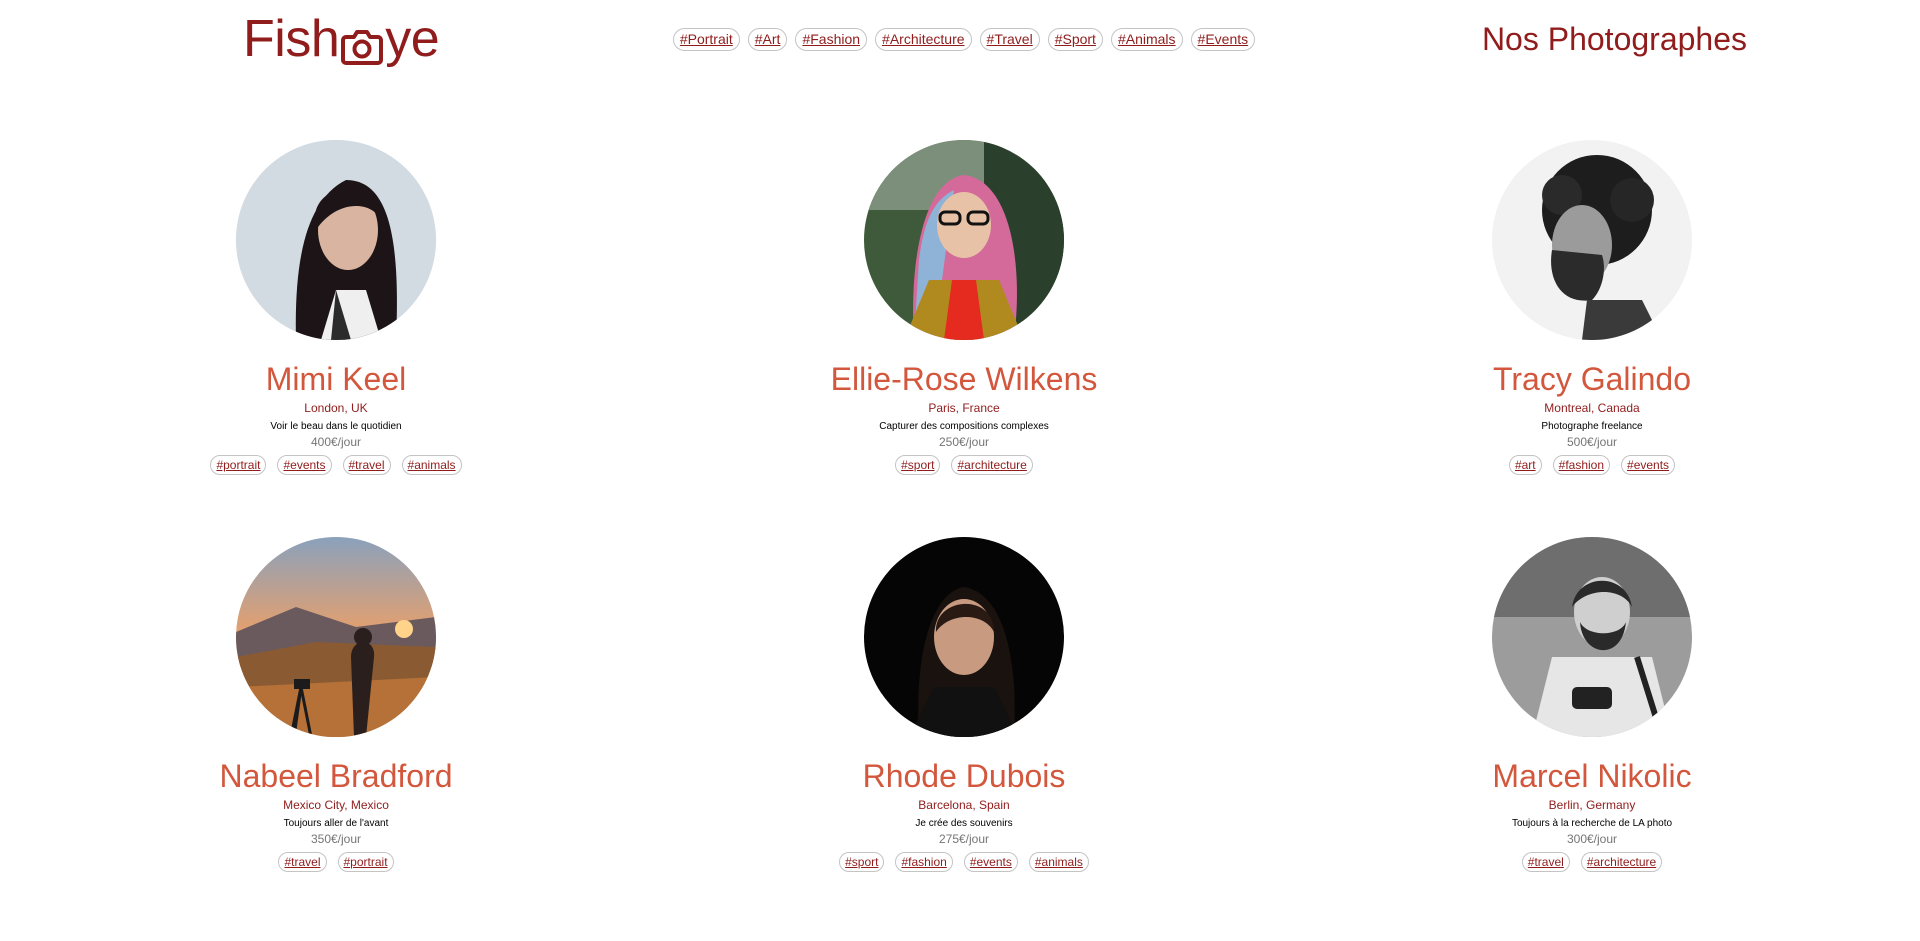  I want to click on nav-tag-events: #Events, so click(1223, 39).